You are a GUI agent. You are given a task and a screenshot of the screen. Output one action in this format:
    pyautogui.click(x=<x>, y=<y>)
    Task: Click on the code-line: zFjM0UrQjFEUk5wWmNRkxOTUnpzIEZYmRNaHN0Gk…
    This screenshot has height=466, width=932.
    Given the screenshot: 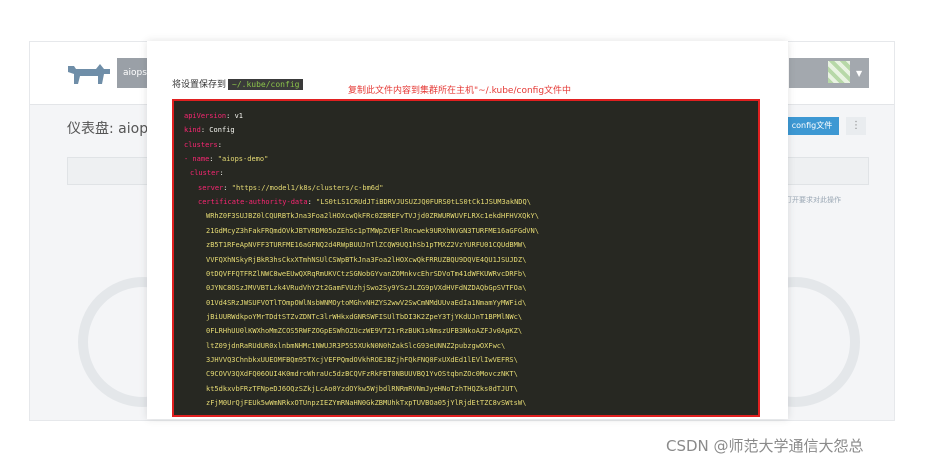 What is the action you would take?
    pyautogui.click(x=366, y=403)
    